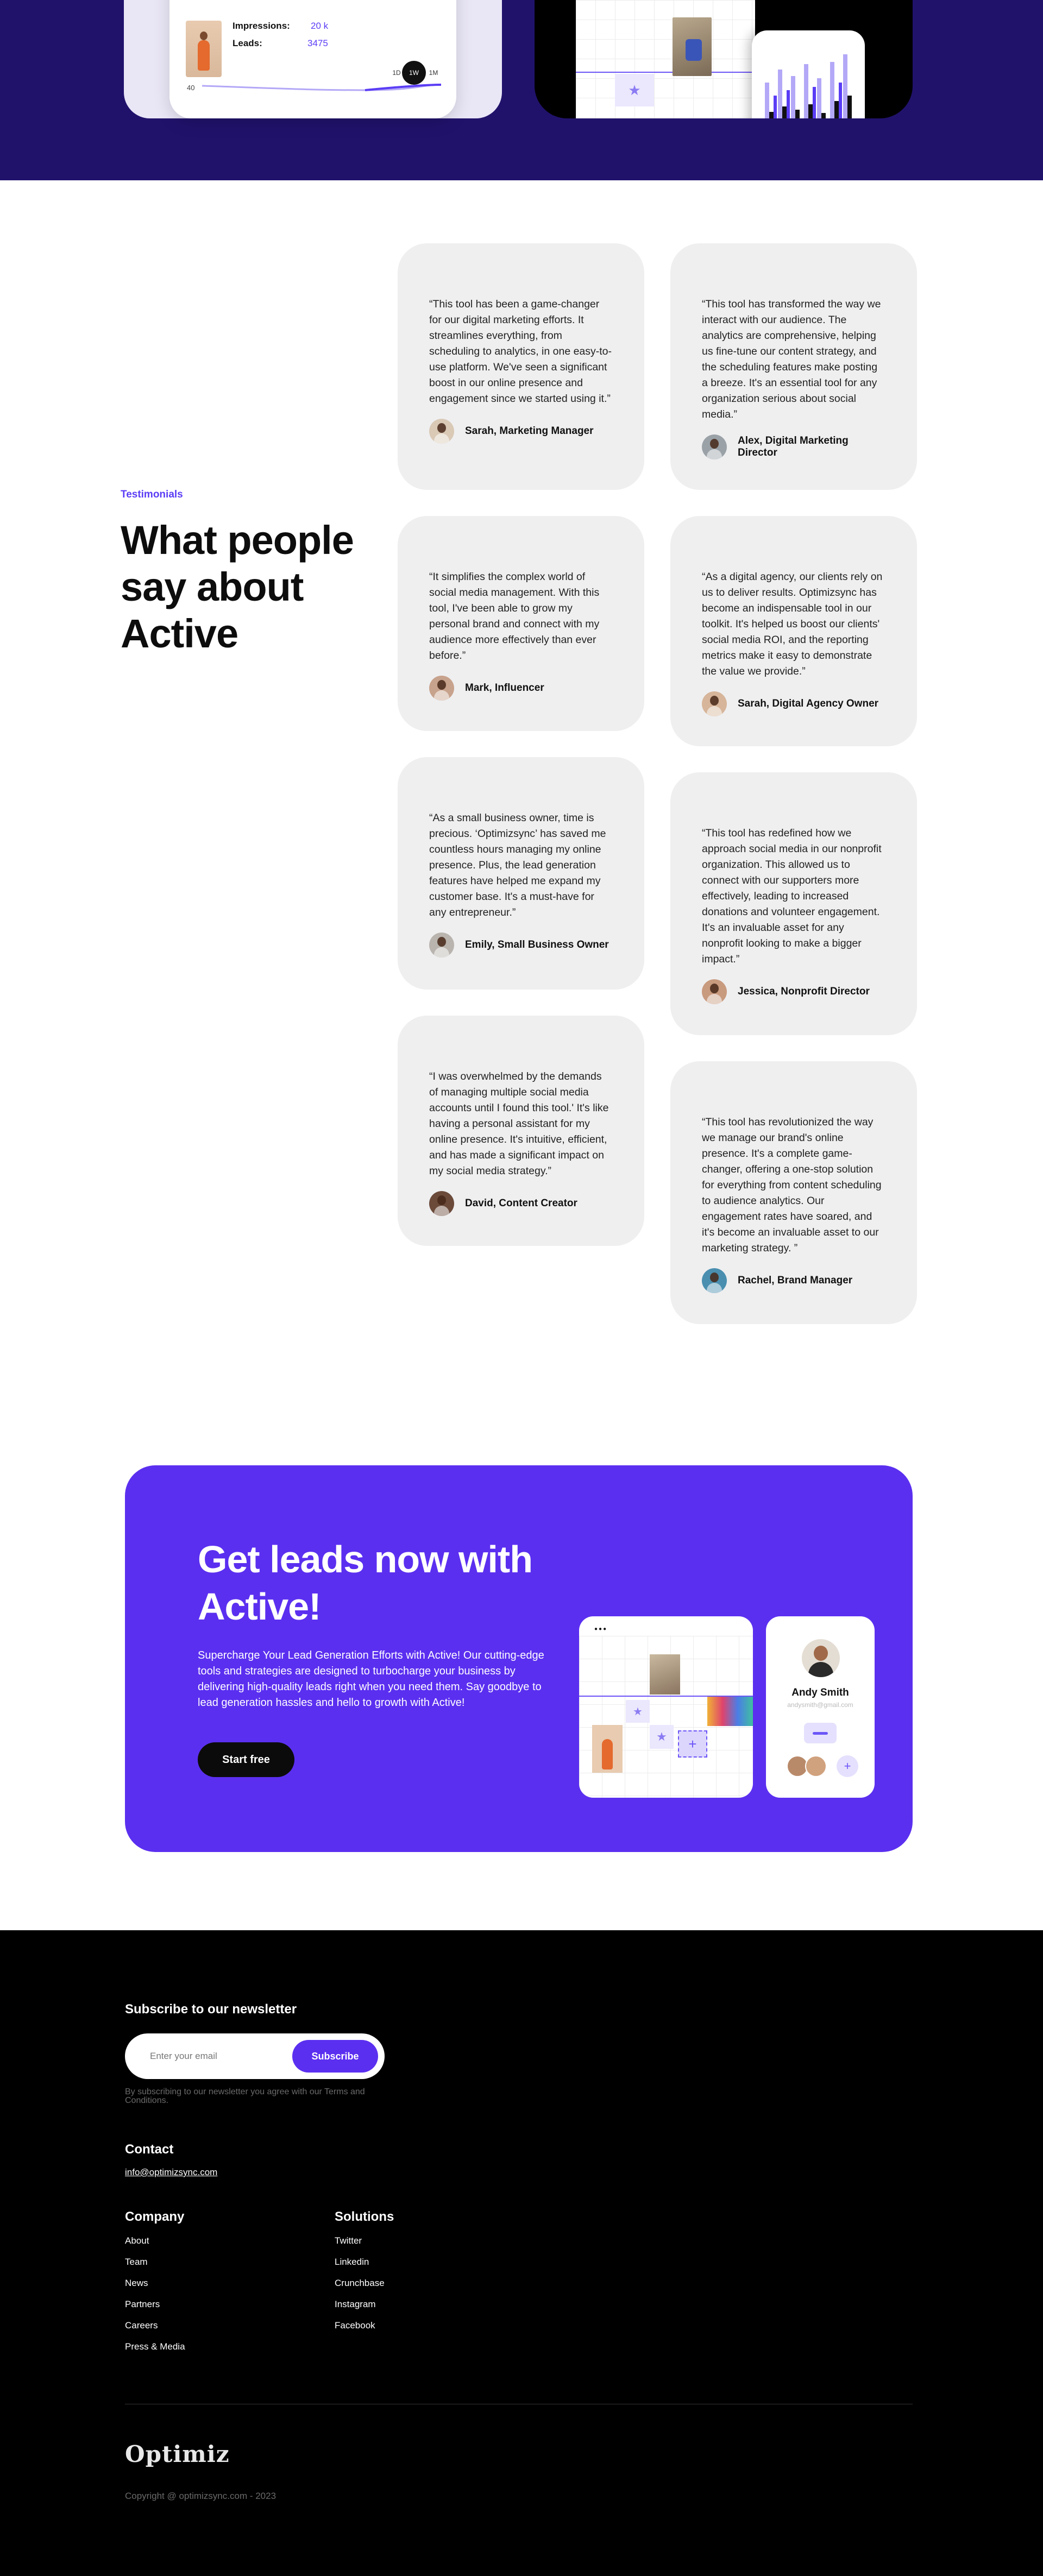 The width and height of the screenshot is (1043, 2576). I want to click on profile-card: Andy Smith andysmith@gmail.com +, so click(820, 1707).